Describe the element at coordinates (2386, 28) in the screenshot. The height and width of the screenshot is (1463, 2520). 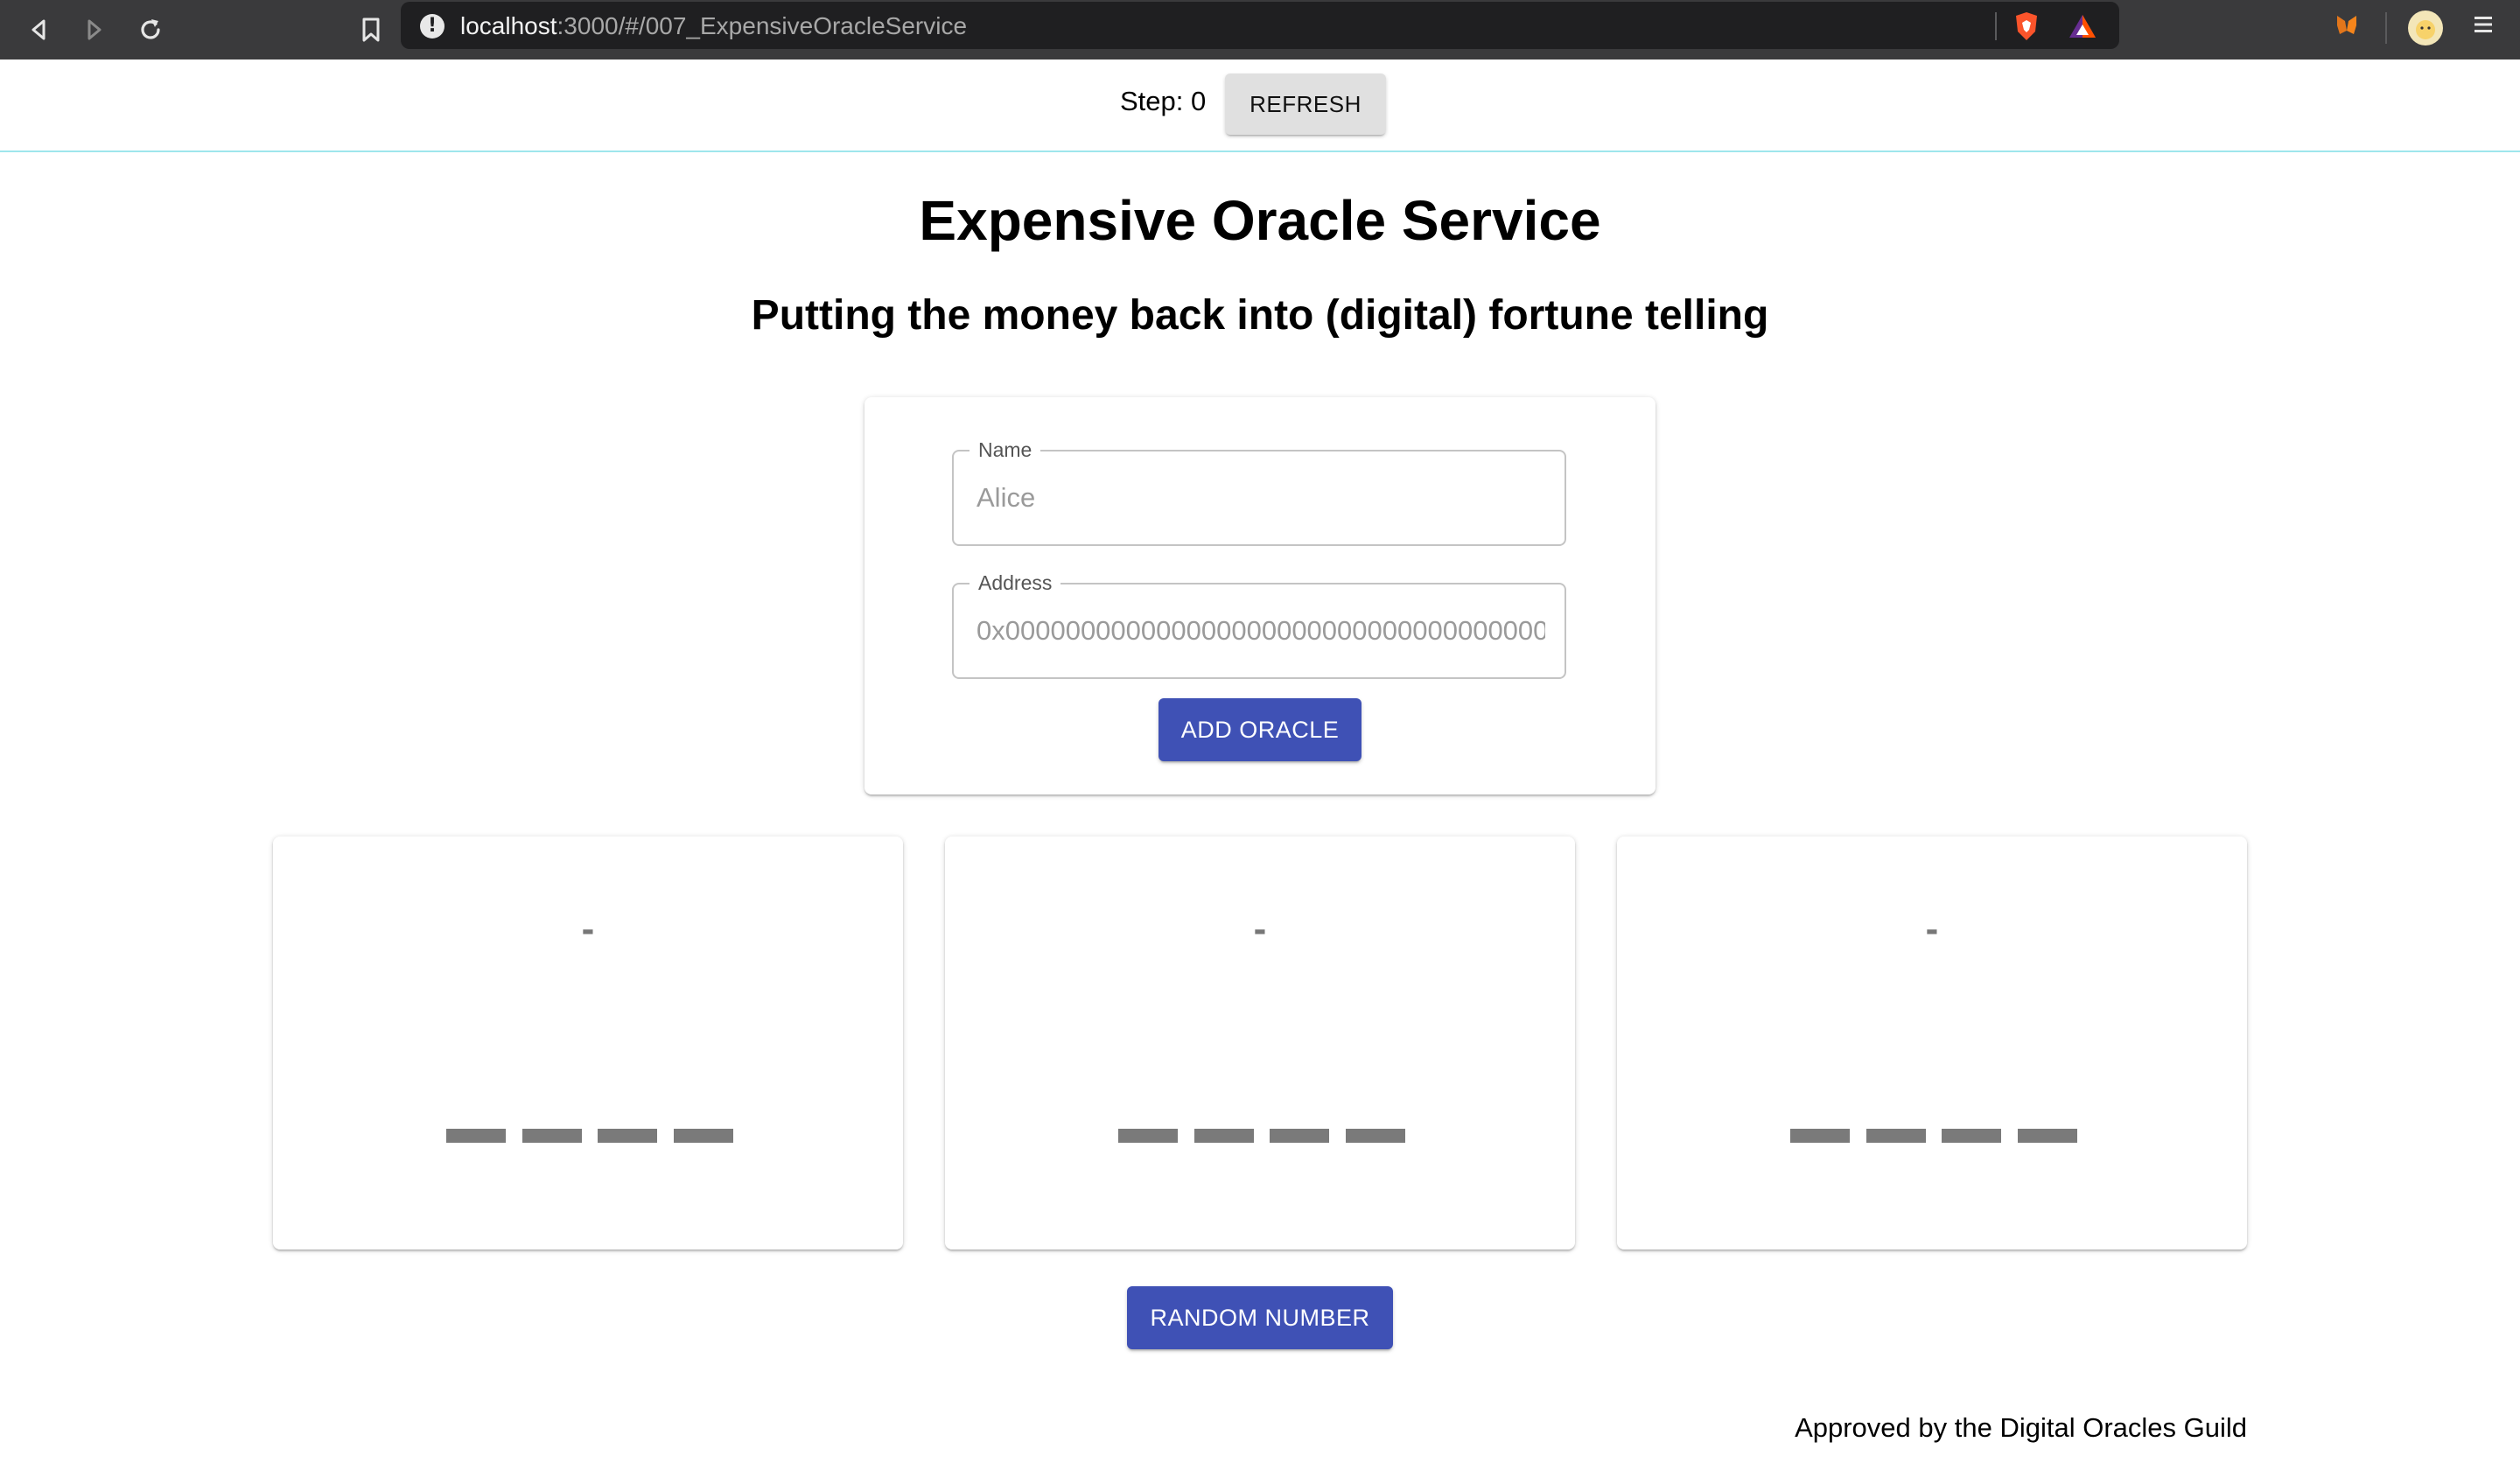
I see `toolbar-divider` at that location.